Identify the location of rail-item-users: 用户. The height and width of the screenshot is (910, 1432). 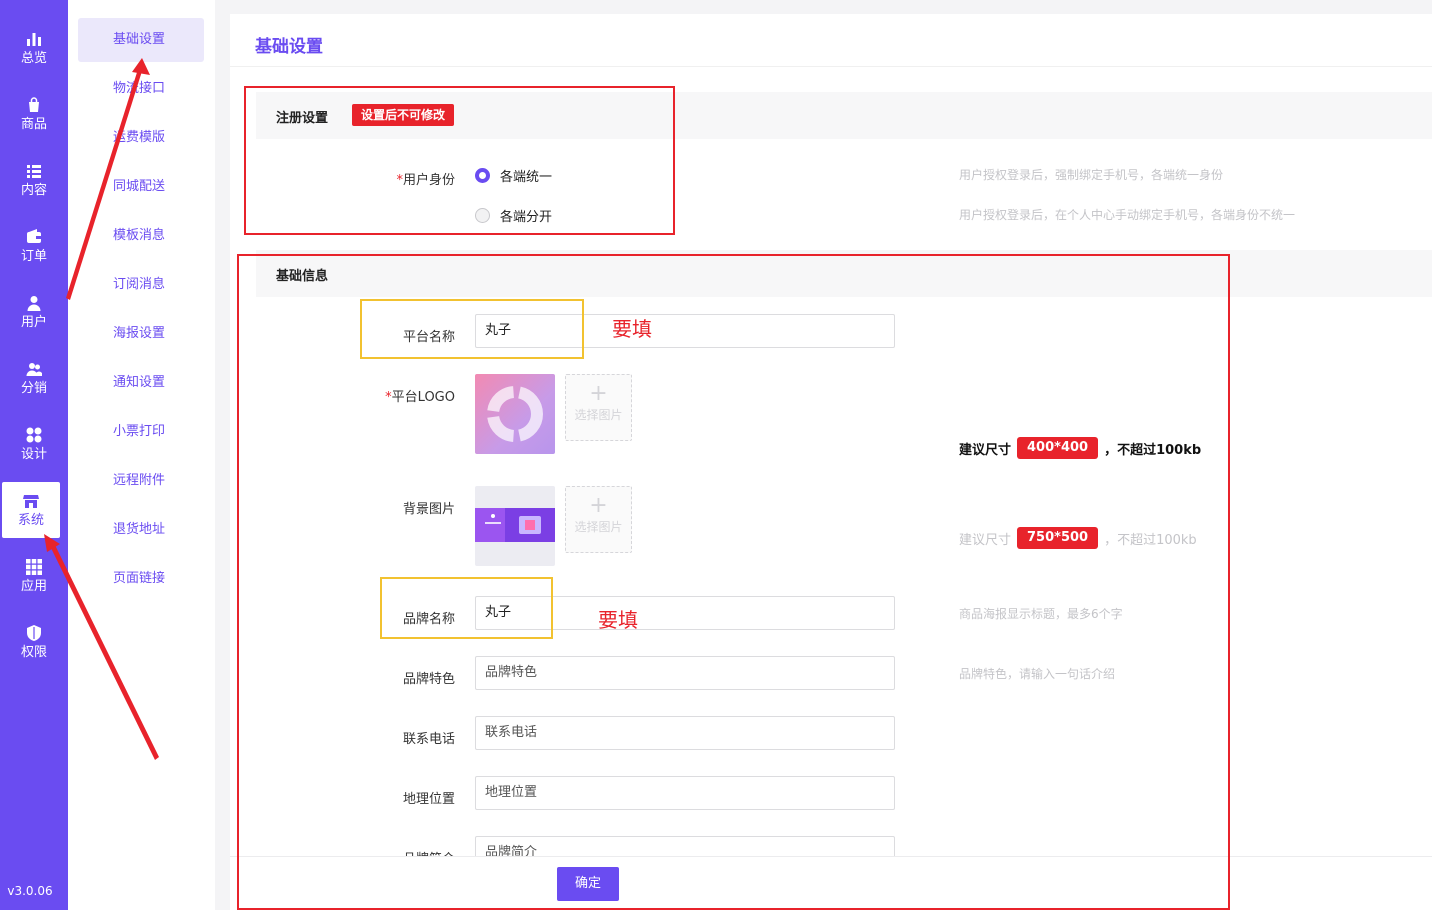
(34, 312).